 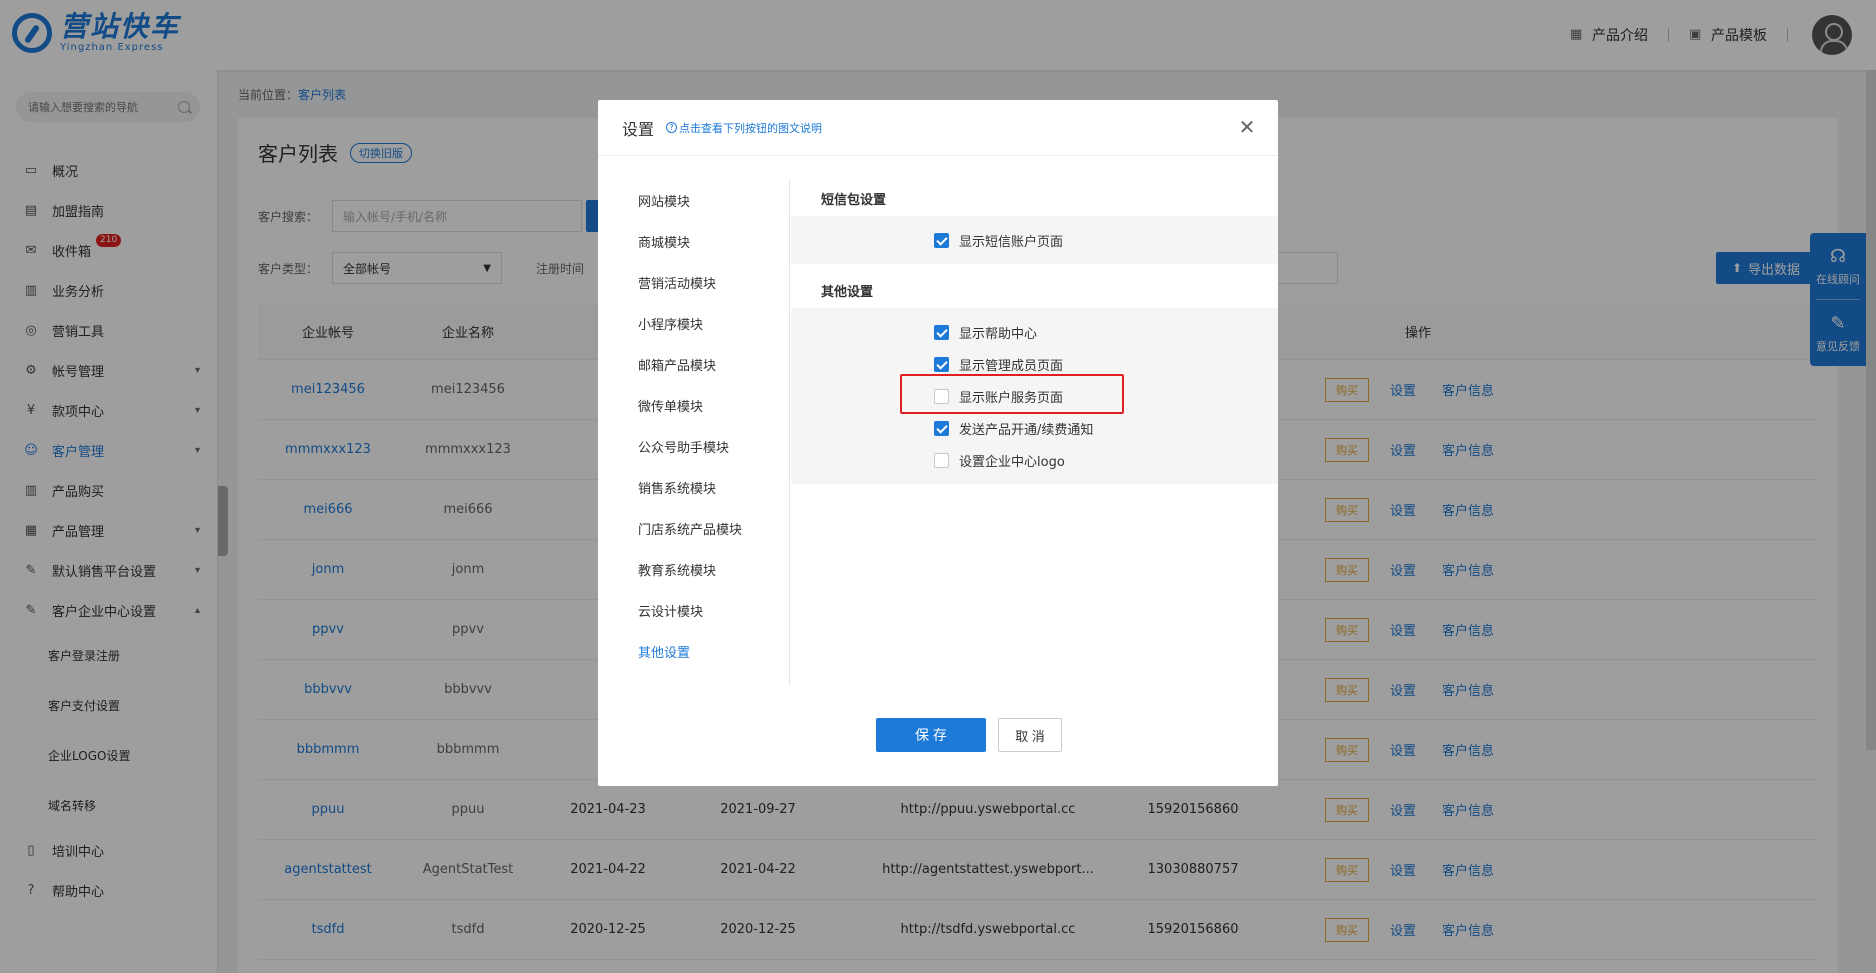 I want to click on modal-nav-item: 教育系统模块, so click(x=693, y=569).